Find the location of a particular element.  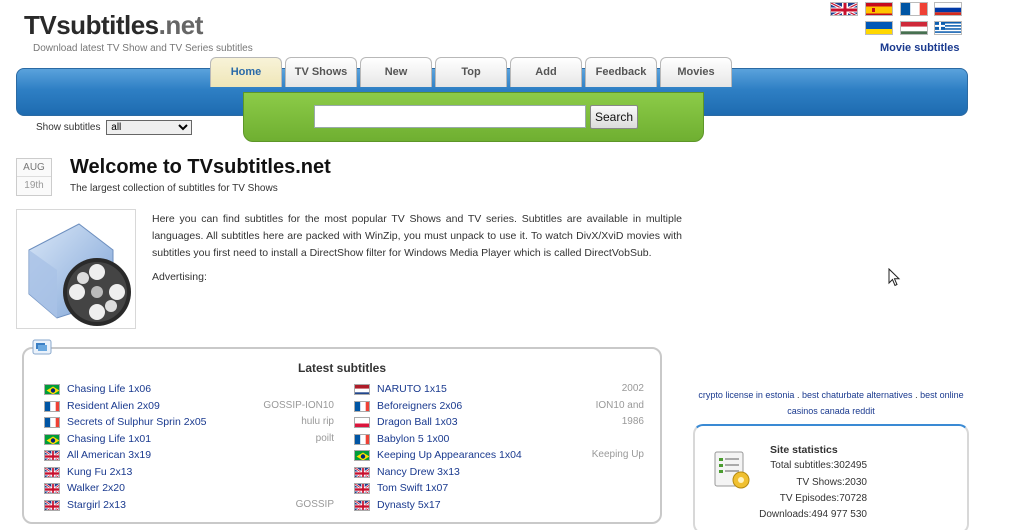

ad-link-2: best chaturbate alternatives is located at coordinates (857, 395).